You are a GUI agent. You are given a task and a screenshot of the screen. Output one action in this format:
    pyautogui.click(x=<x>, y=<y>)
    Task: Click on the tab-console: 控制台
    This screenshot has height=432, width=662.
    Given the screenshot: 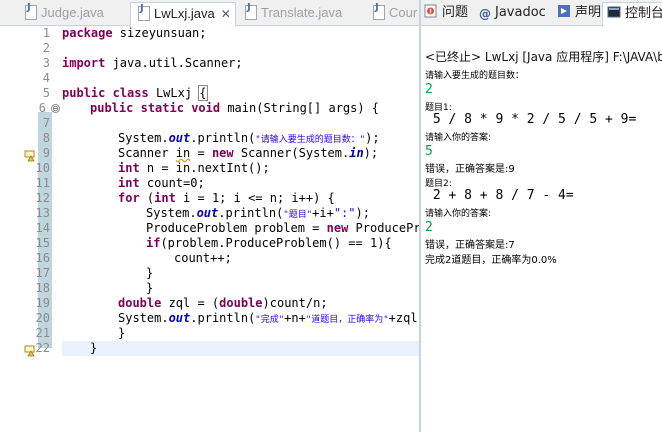 What is the action you would take?
    pyautogui.click(x=632, y=14)
    